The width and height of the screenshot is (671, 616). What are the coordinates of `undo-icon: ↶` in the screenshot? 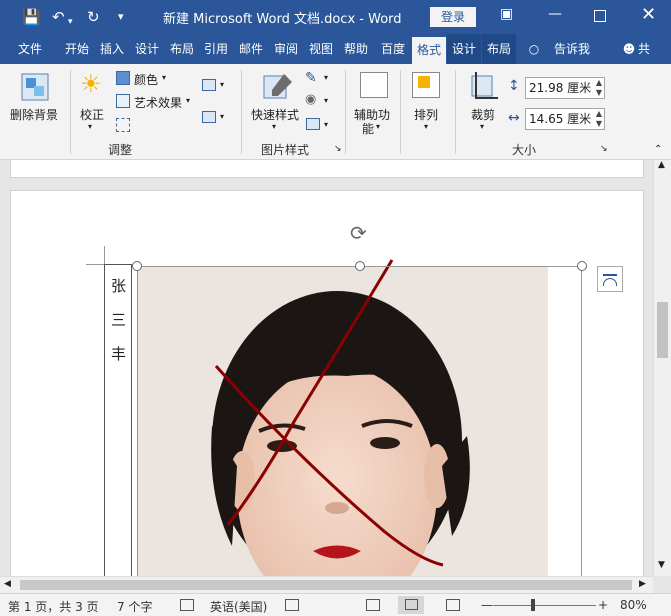 It's located at (58, 17).